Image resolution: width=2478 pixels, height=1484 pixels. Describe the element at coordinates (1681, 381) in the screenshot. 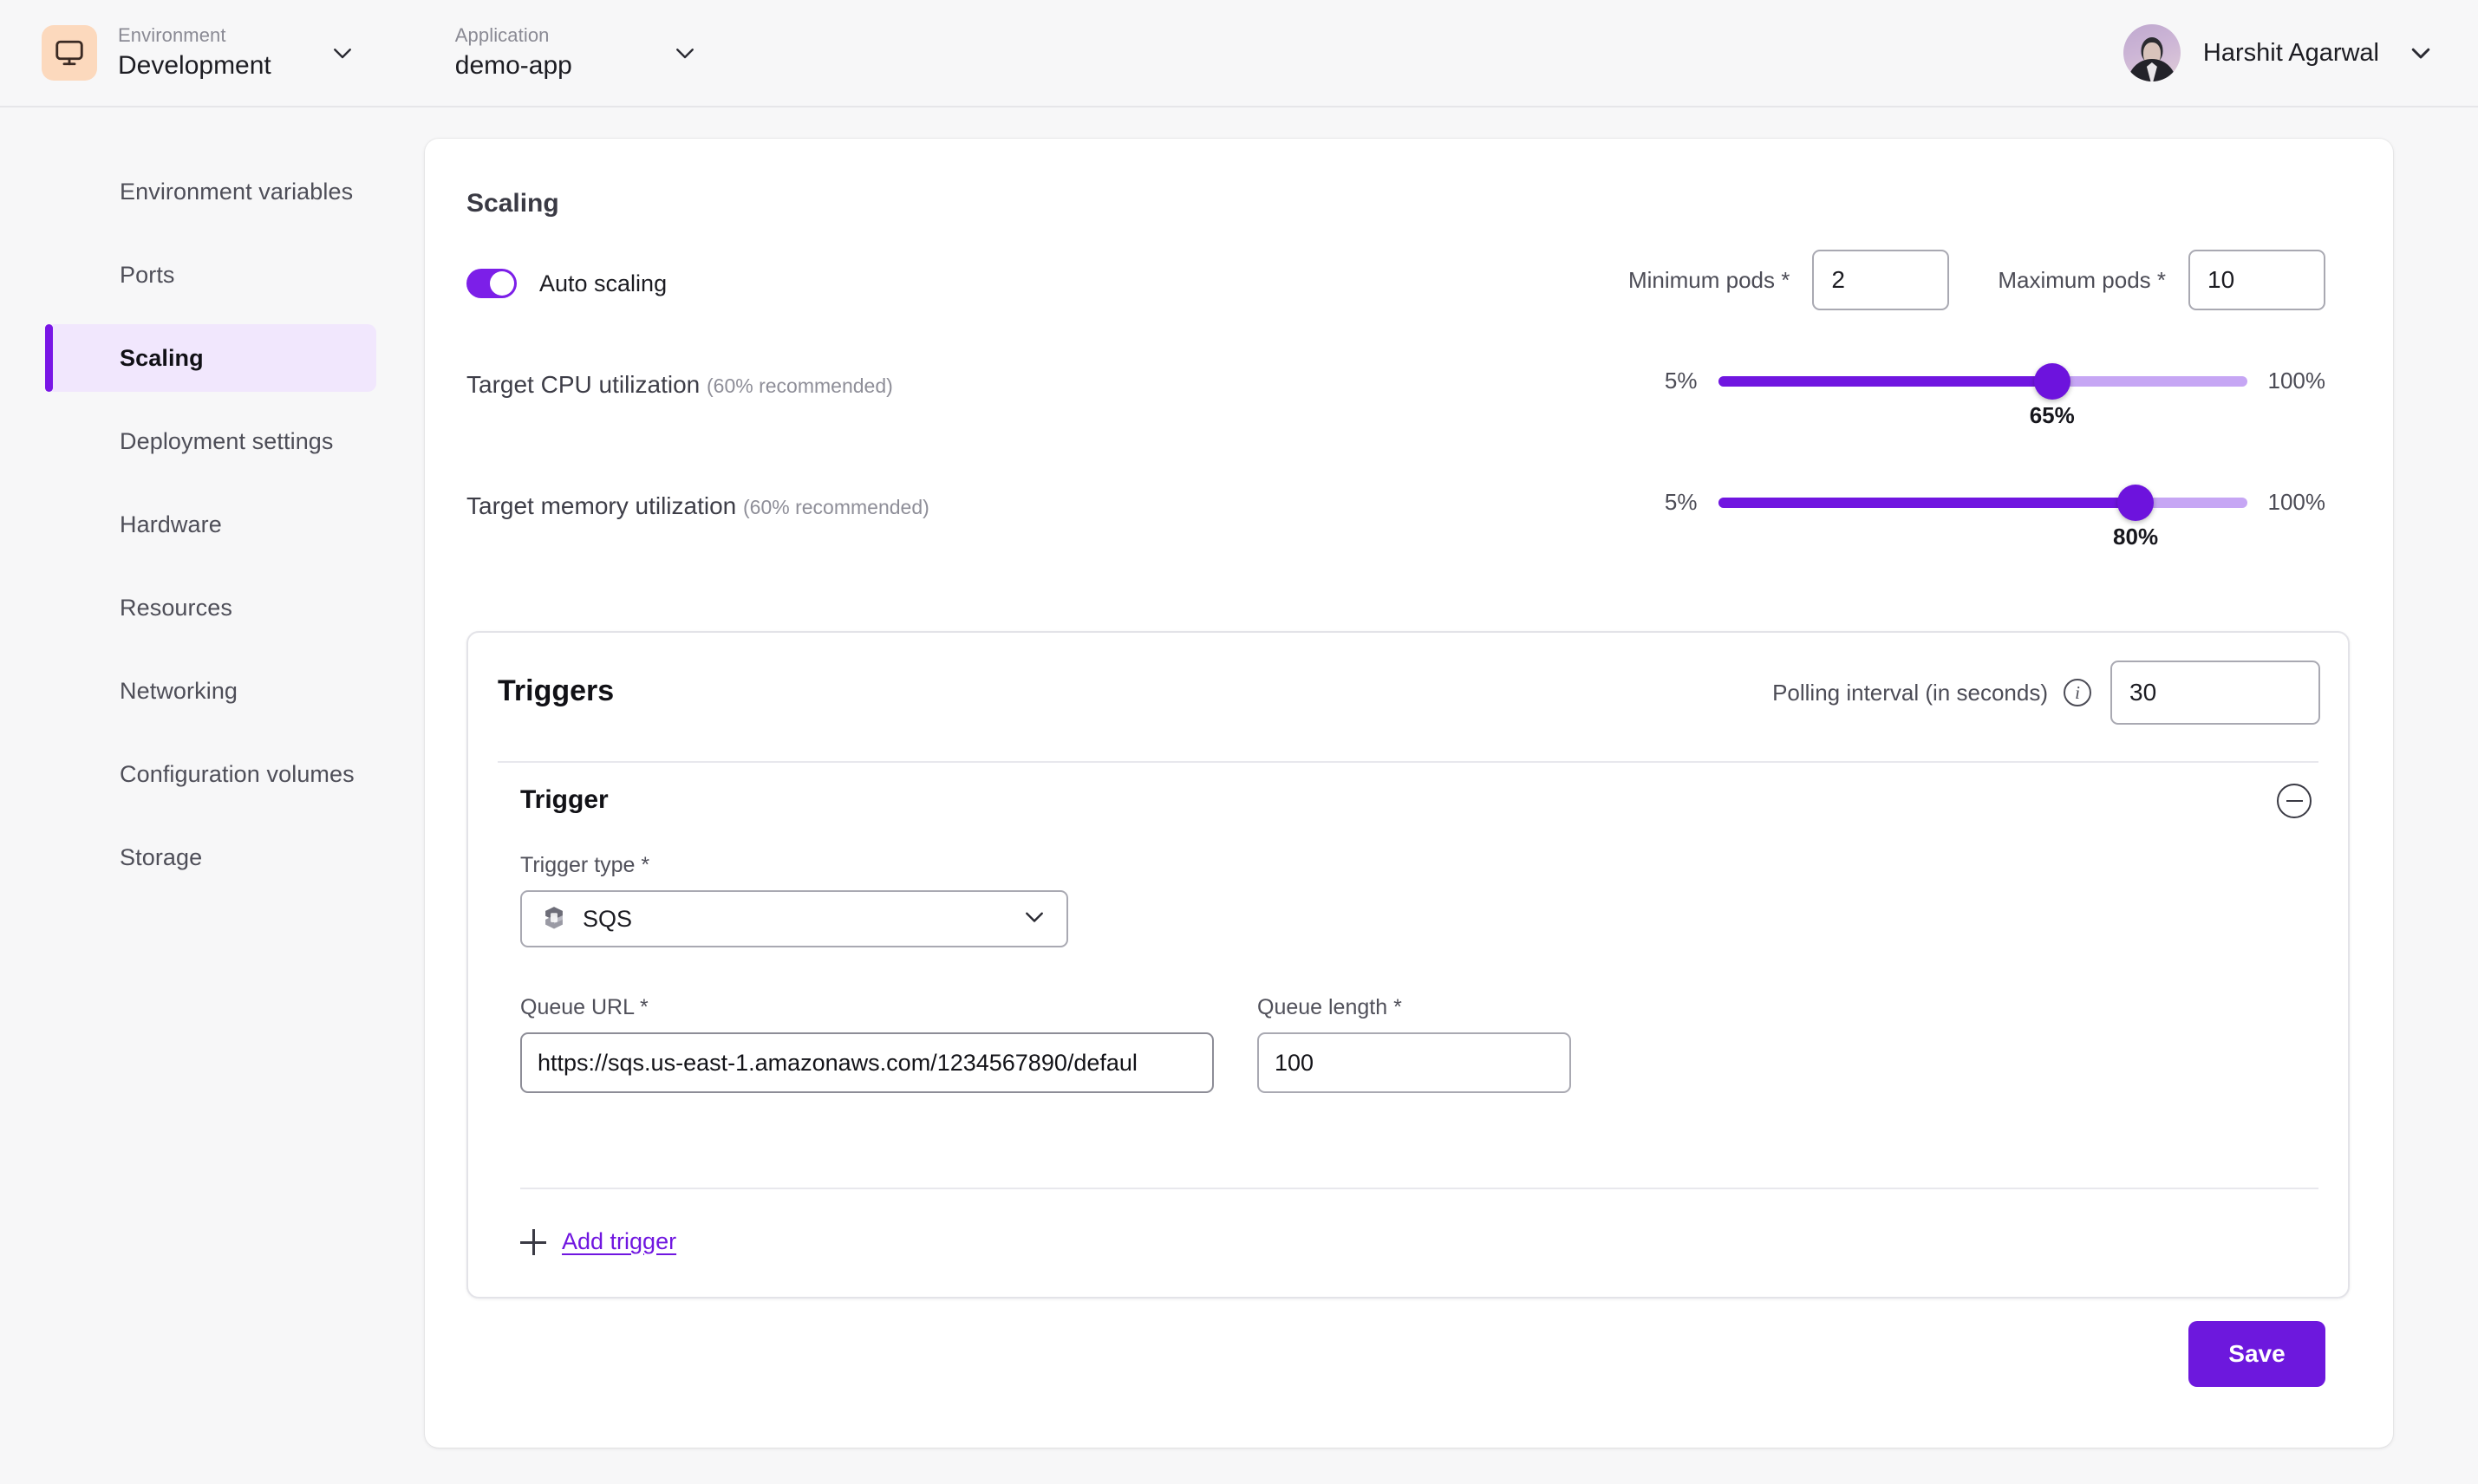

I see `cpu-slider-min-label: 5%` at that location.